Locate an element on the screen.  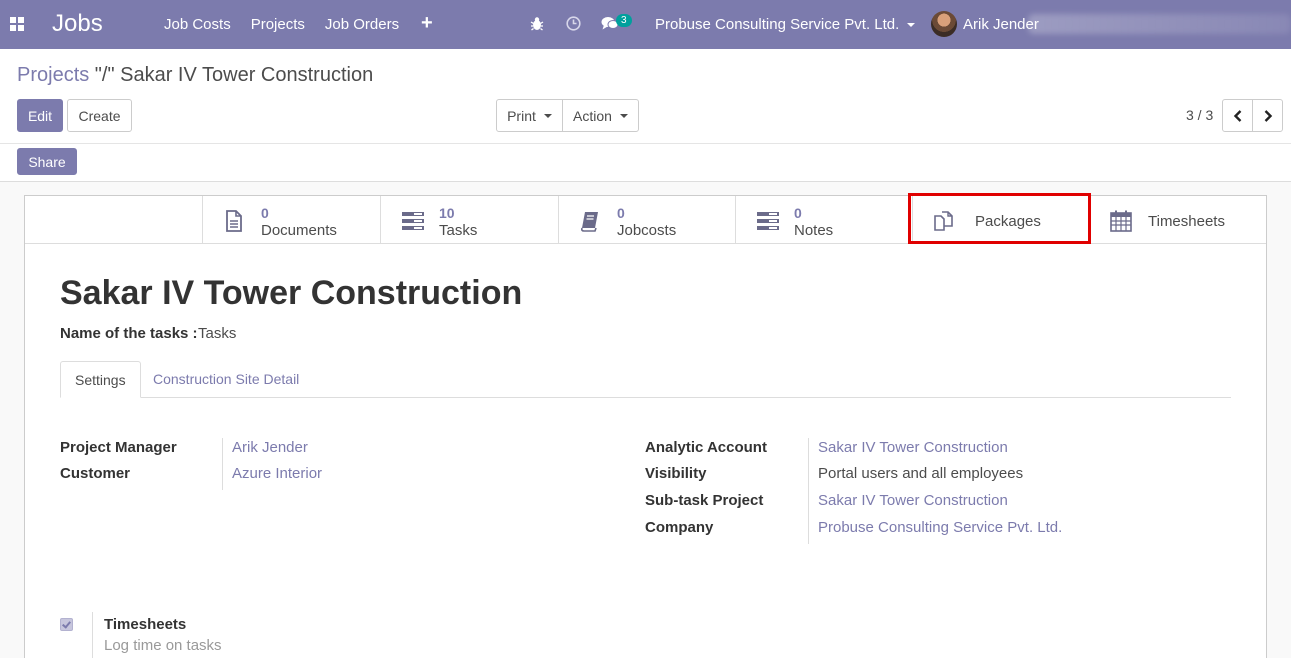
action-dropdown-button: Action is located at coordinates (600, 115).